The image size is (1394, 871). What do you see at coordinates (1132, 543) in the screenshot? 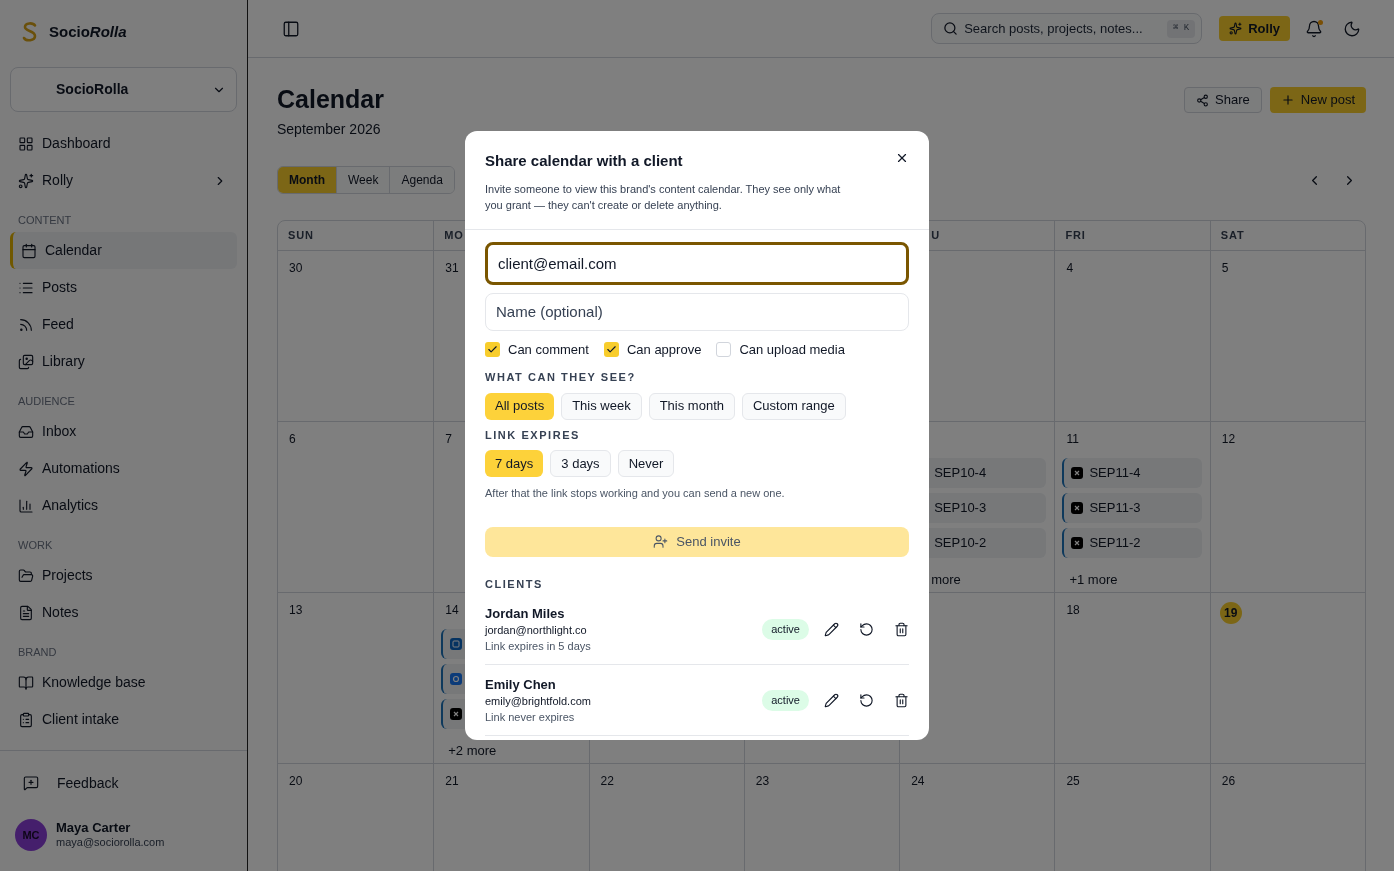
I see `post-chip: SEP11-2` at bounding box center [1132, 543].